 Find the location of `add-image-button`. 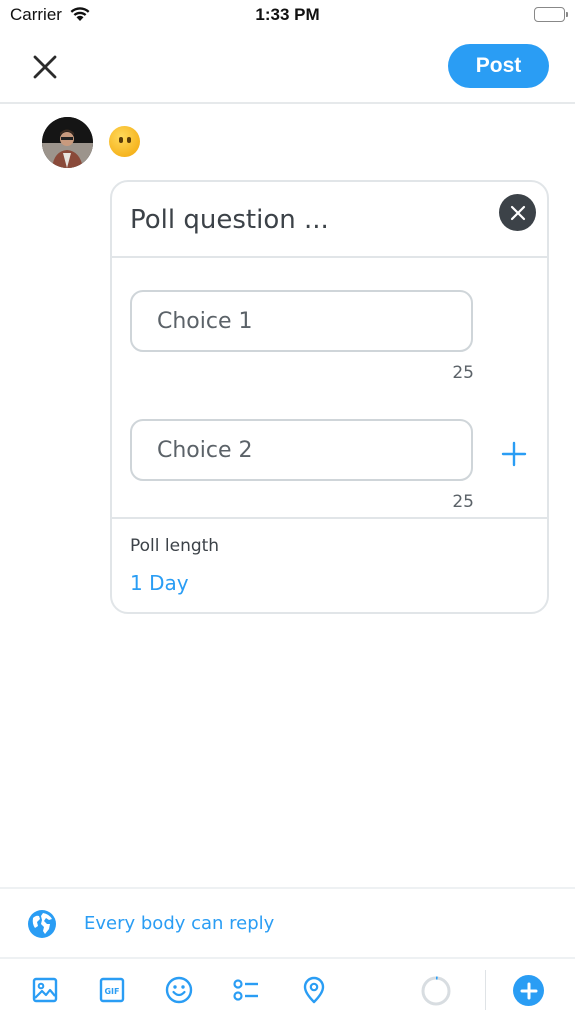

add-image-button is located at coordinates (45, 990).